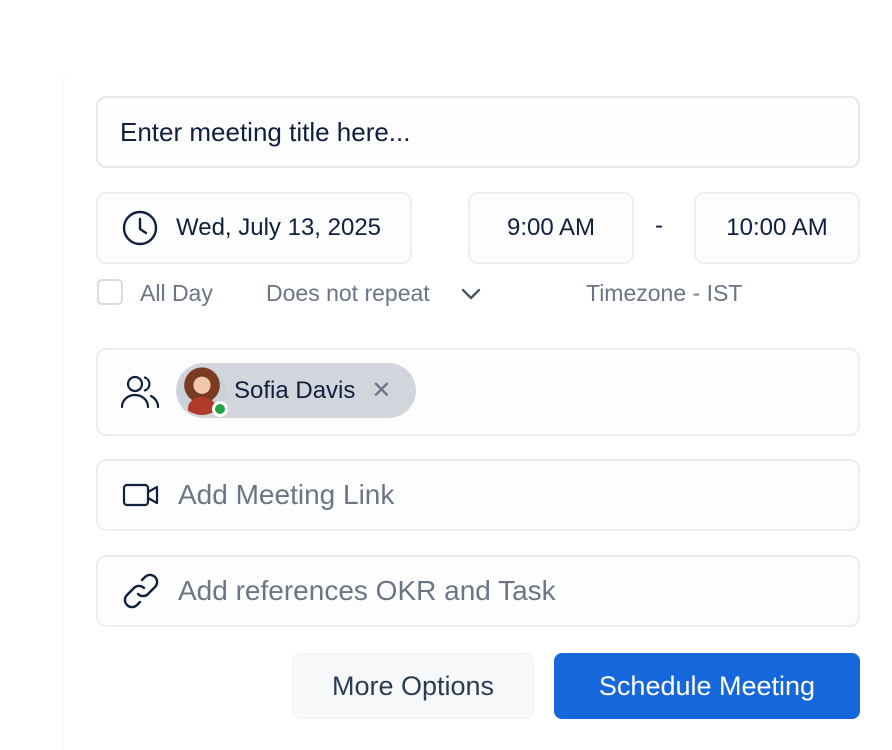 The height and width of the screenshot is (750, 892). I want to click on clock-icon, so click(140, 228).